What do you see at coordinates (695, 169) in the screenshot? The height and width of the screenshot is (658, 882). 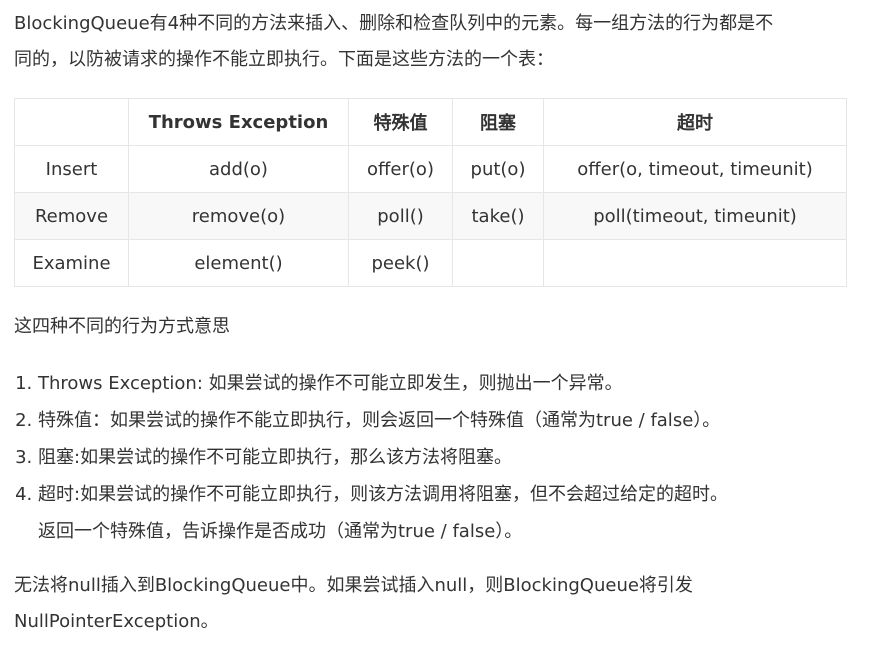 I see `table-cell: offer(o, timeout, timeunit)` at bounding box center [695, 169].